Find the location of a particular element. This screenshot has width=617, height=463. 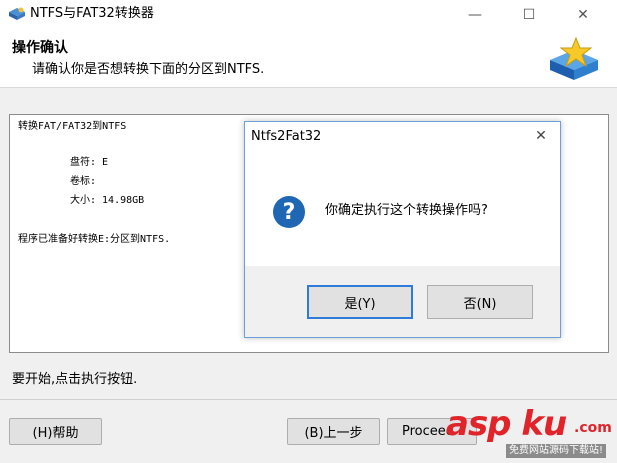

watermark-text: asp ku is located at coordinates (506, 424).